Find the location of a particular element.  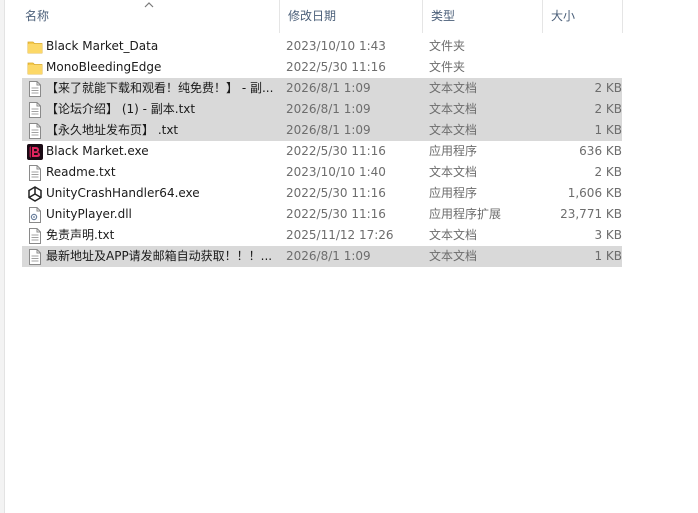

file-name: 免责声明.txt is located at coordinates (80, 235).